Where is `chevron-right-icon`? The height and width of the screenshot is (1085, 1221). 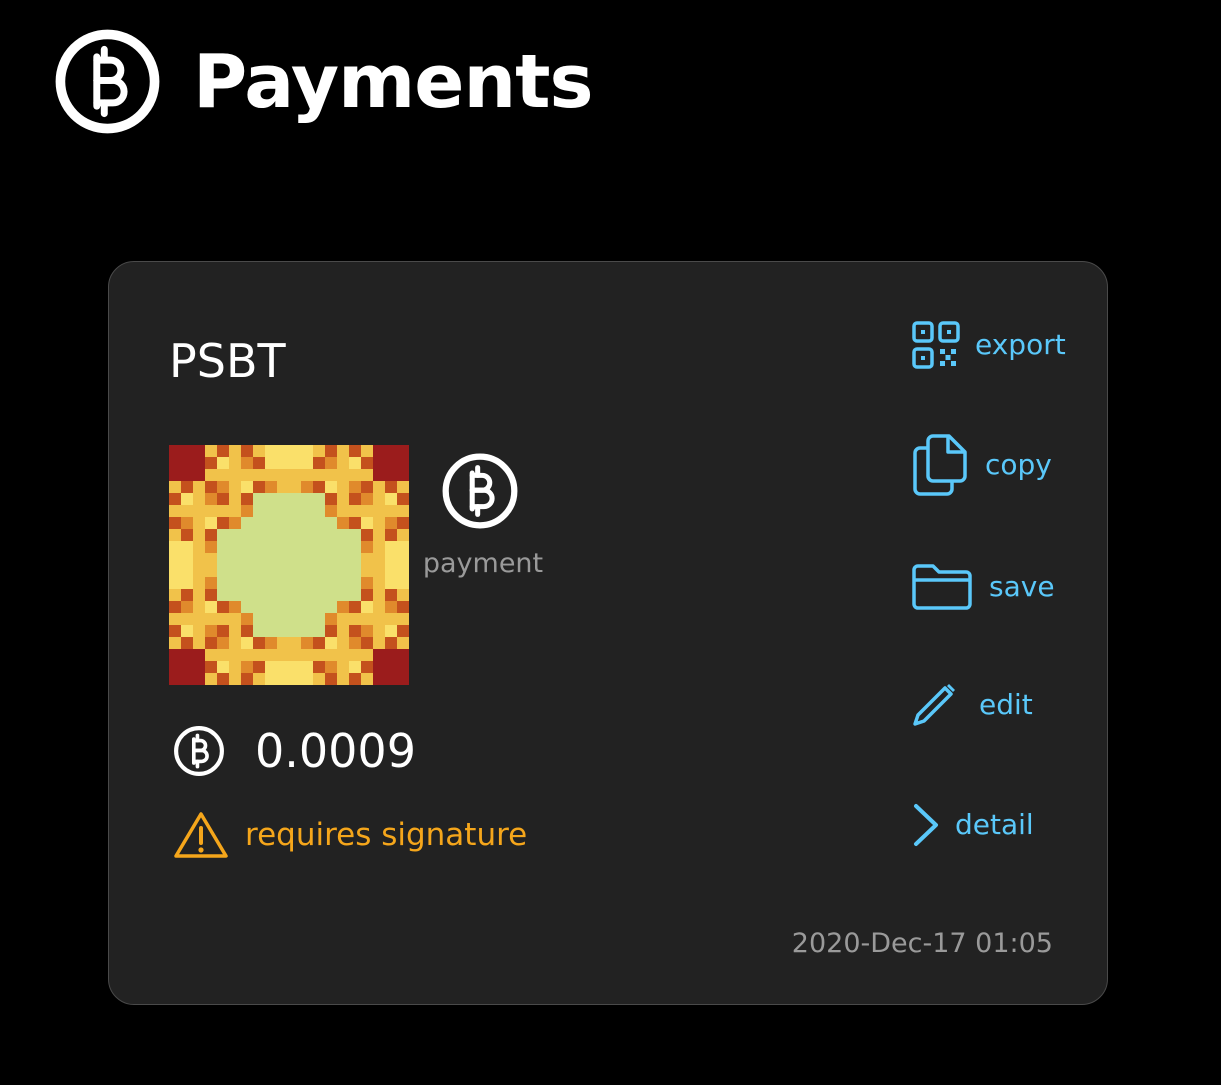
chevron-right-icon is located at coordinates (926, 825).